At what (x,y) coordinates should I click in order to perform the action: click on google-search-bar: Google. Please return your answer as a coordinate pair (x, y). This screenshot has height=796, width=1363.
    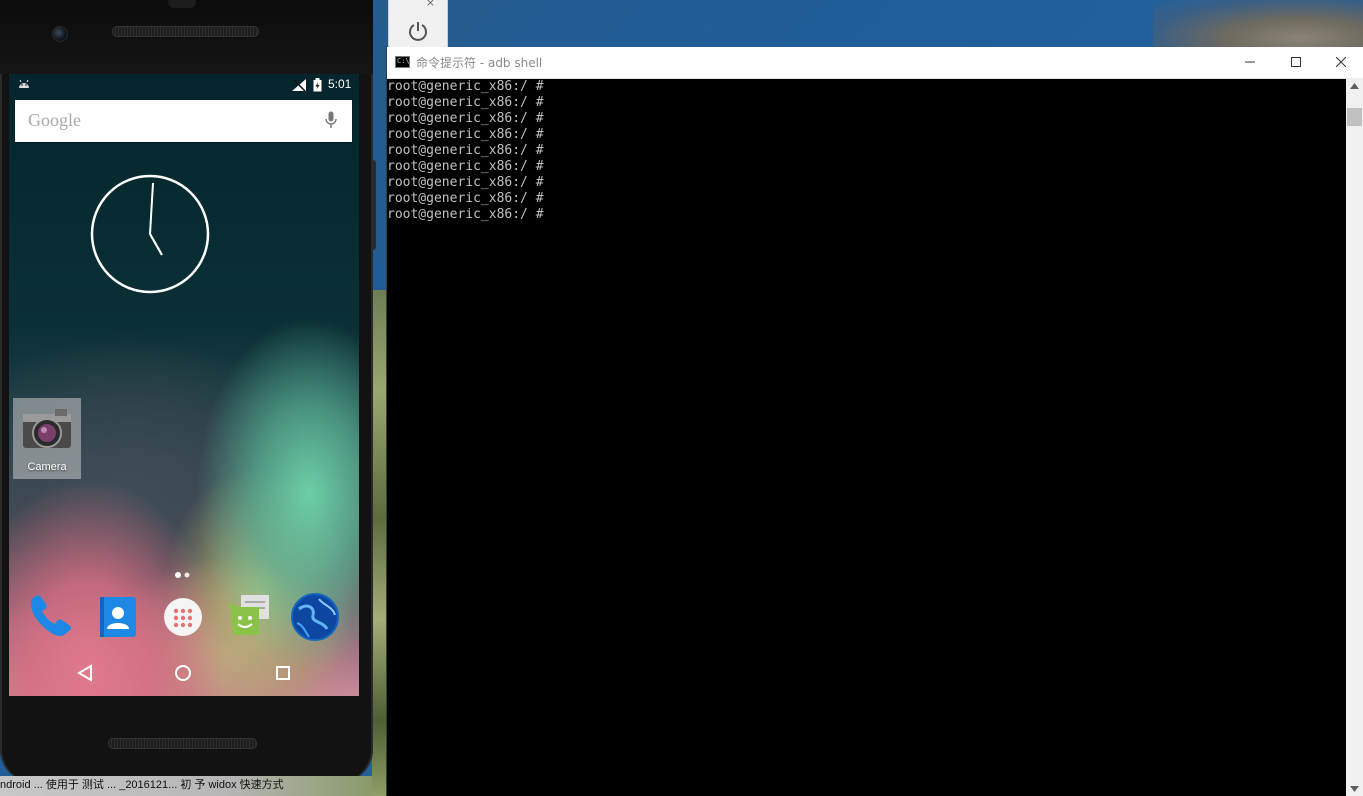
    Looking at the image, I should click on (183, 121).